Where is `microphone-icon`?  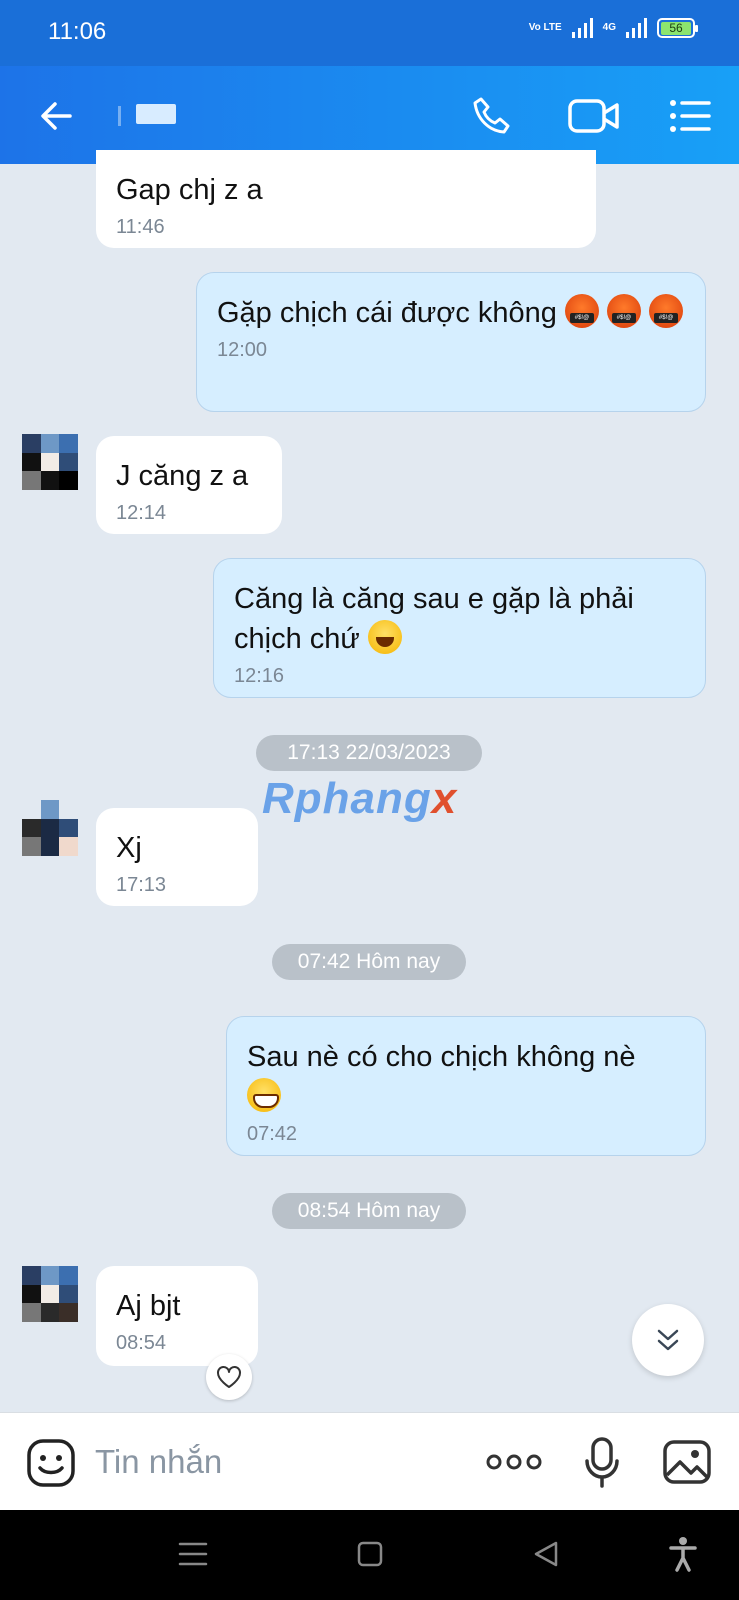 microphone-icon is located at coordinates (602, 1462).